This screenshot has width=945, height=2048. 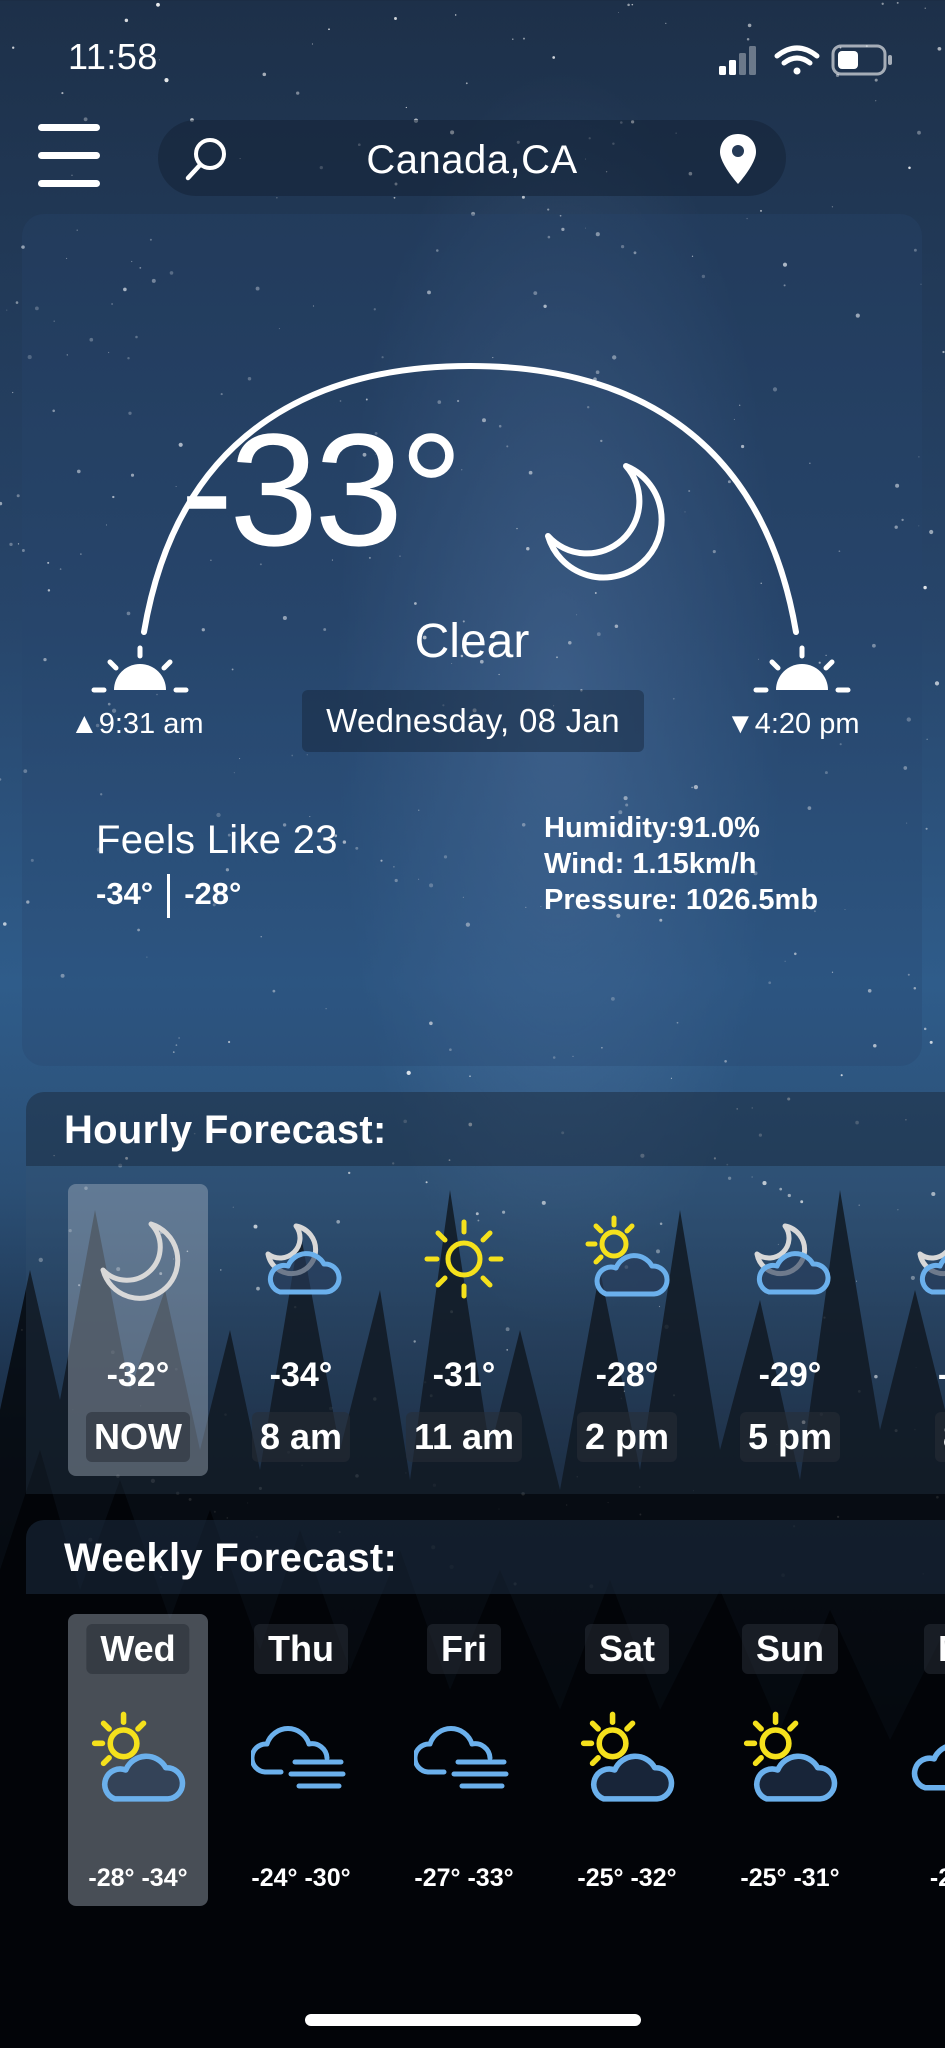 I want to click on hourly-time: 11 am, so click(x=464, y=1437).